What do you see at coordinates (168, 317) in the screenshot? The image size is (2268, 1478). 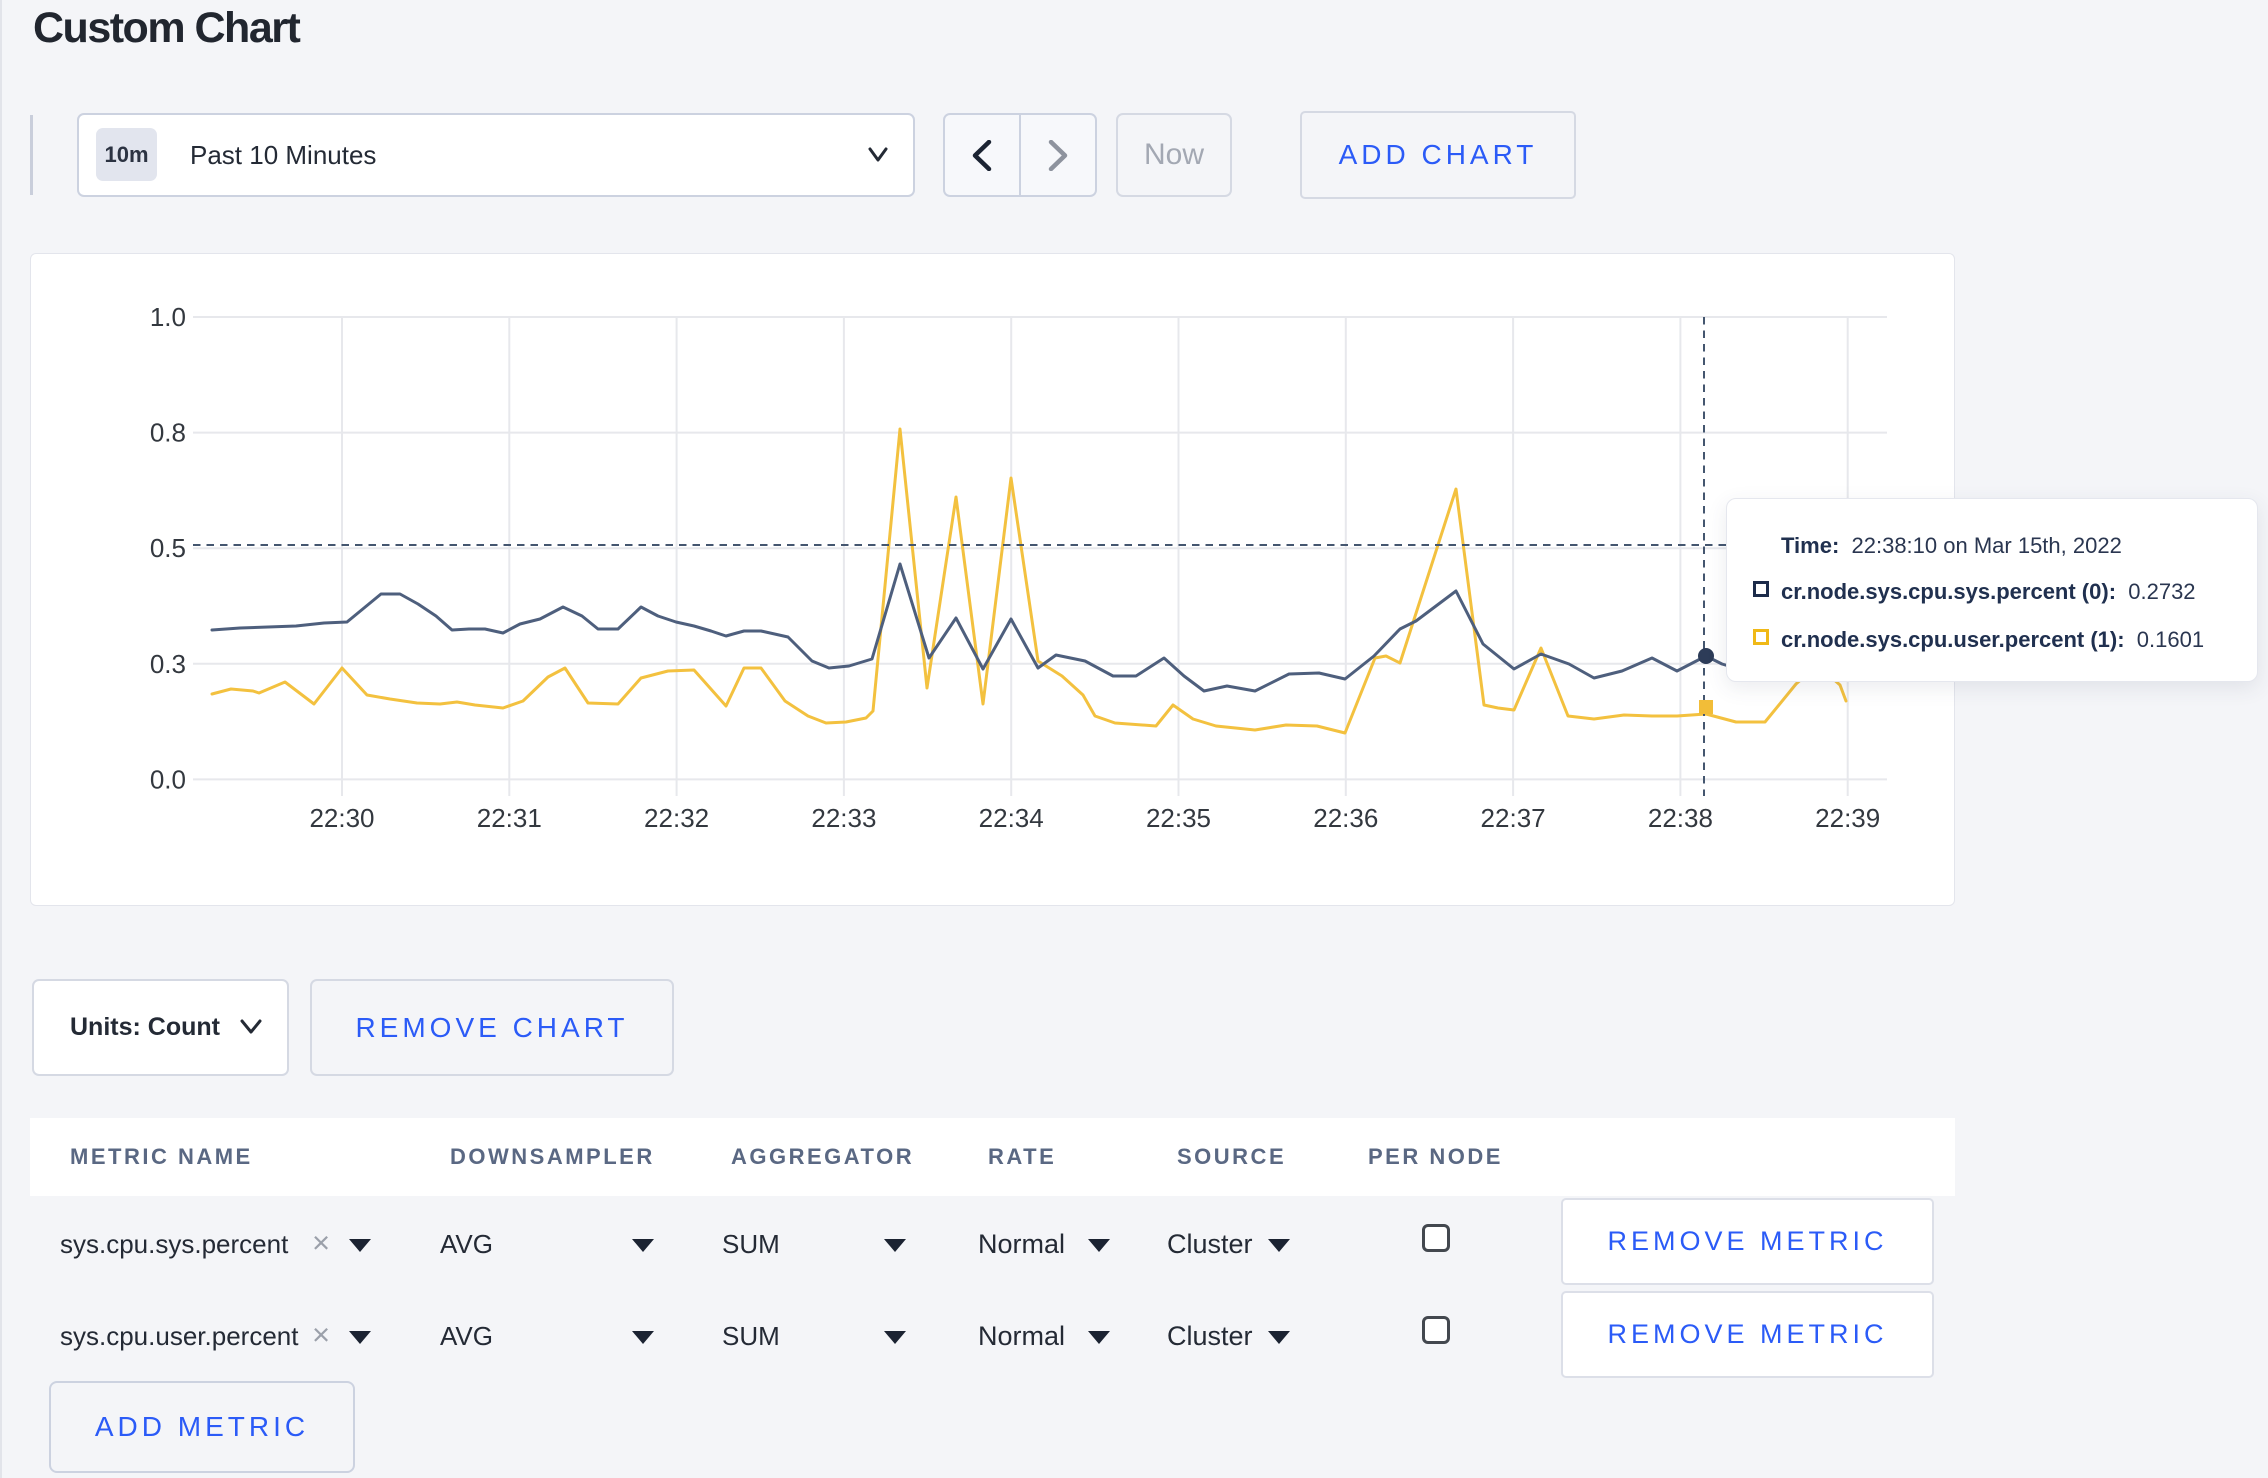 I see `svg-text: 1.0` at bounding box center [168, 317].